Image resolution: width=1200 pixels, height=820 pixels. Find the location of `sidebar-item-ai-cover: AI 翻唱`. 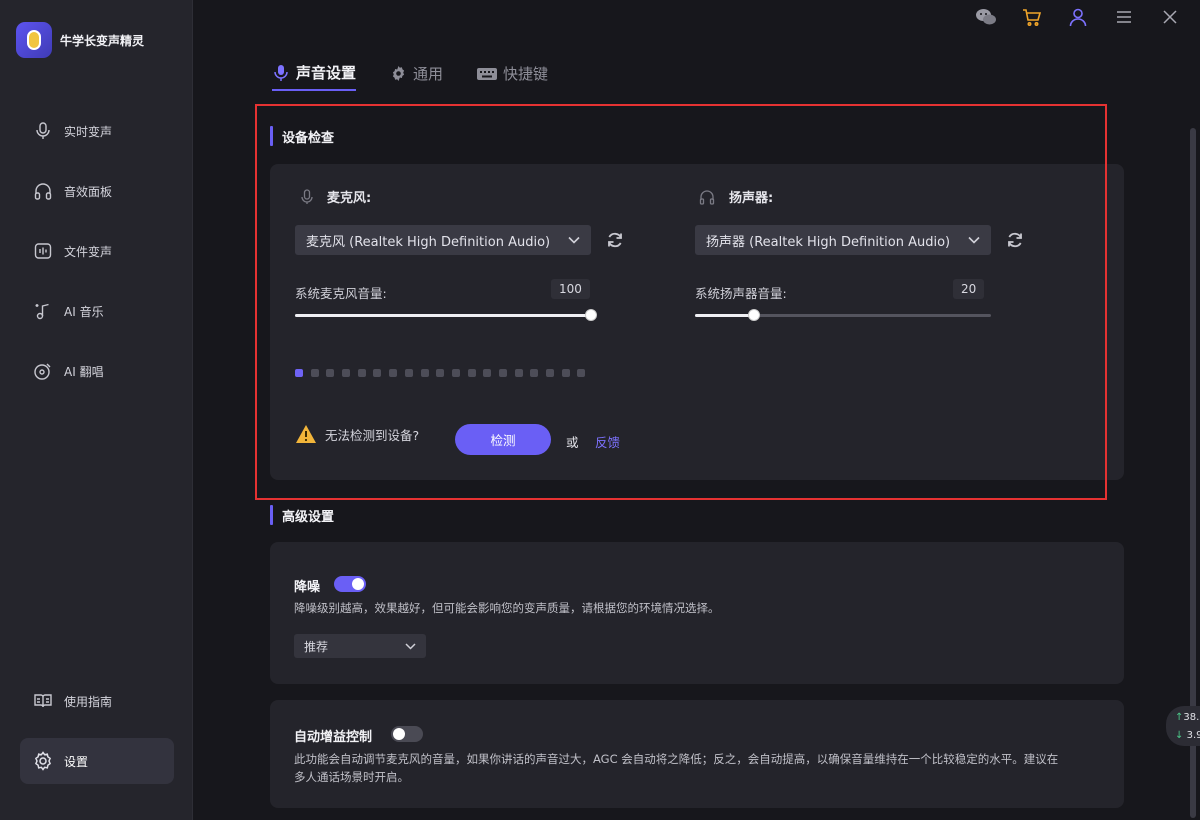

sidebar-item-ai-cover: AI 翻唱 is located at coordinates (97, 371).